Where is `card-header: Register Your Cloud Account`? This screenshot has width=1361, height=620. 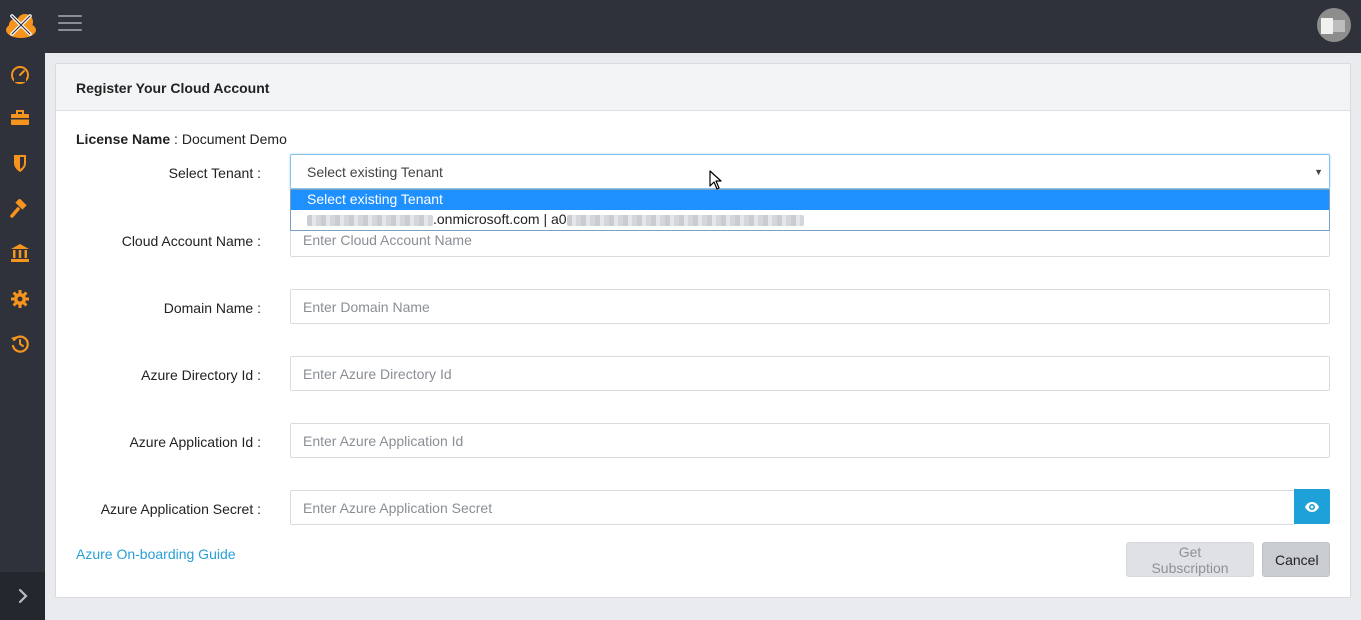 card-header: Register Your Cloud Account is located at coordinates (703, 87).